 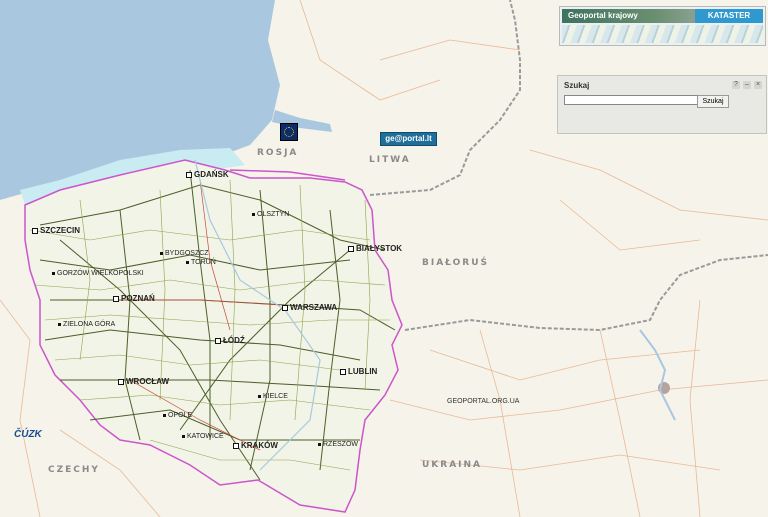 I want to click on search-title: Szukaj, so click(x=577, y=85).